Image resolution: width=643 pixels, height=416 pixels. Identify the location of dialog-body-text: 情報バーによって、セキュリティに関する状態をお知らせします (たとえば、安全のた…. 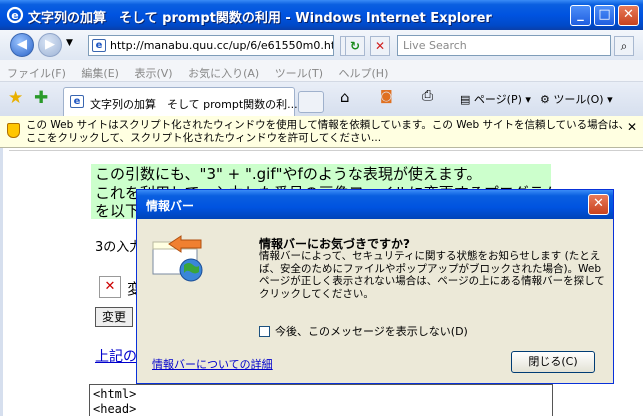
(432, 275).